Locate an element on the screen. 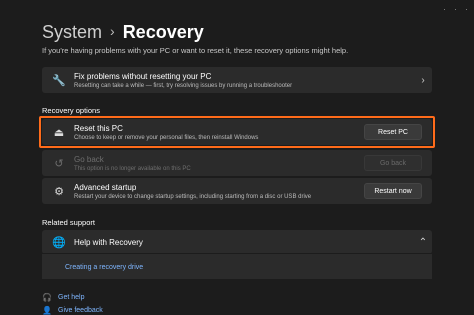 This screenshot has width=474, height=315. restart-now-button: Restart now is located at coordinates (393, 191).